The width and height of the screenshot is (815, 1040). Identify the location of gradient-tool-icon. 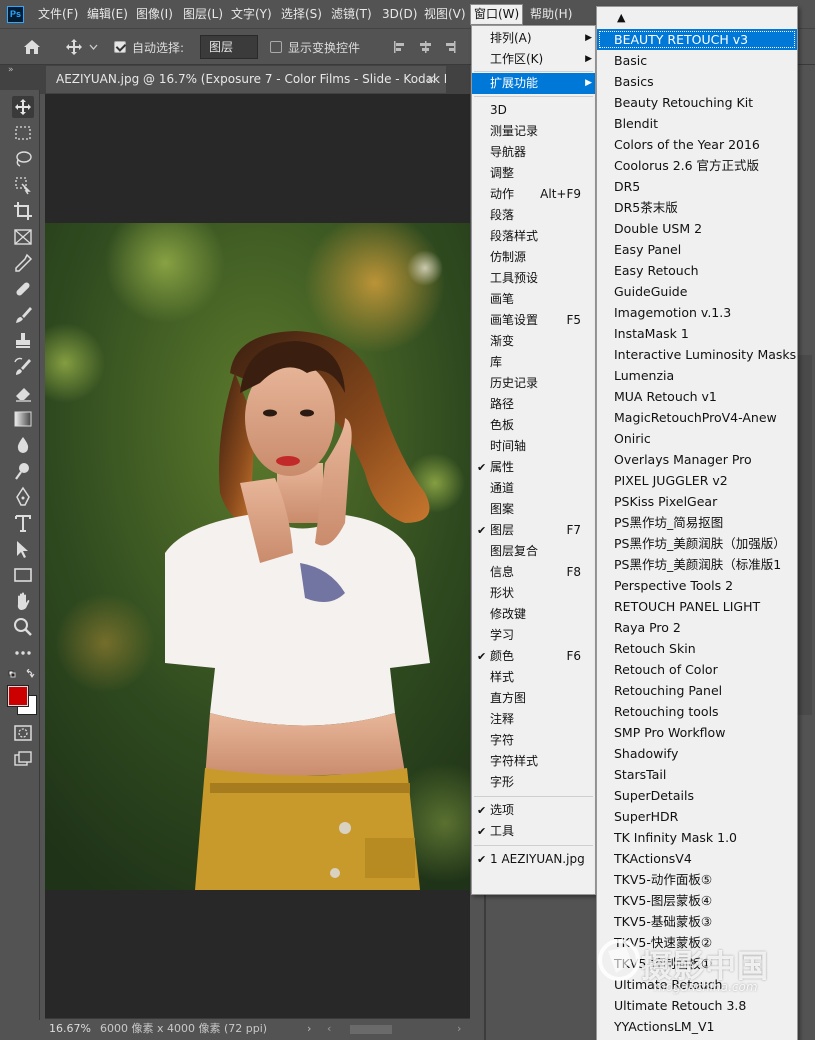
(23, 419).